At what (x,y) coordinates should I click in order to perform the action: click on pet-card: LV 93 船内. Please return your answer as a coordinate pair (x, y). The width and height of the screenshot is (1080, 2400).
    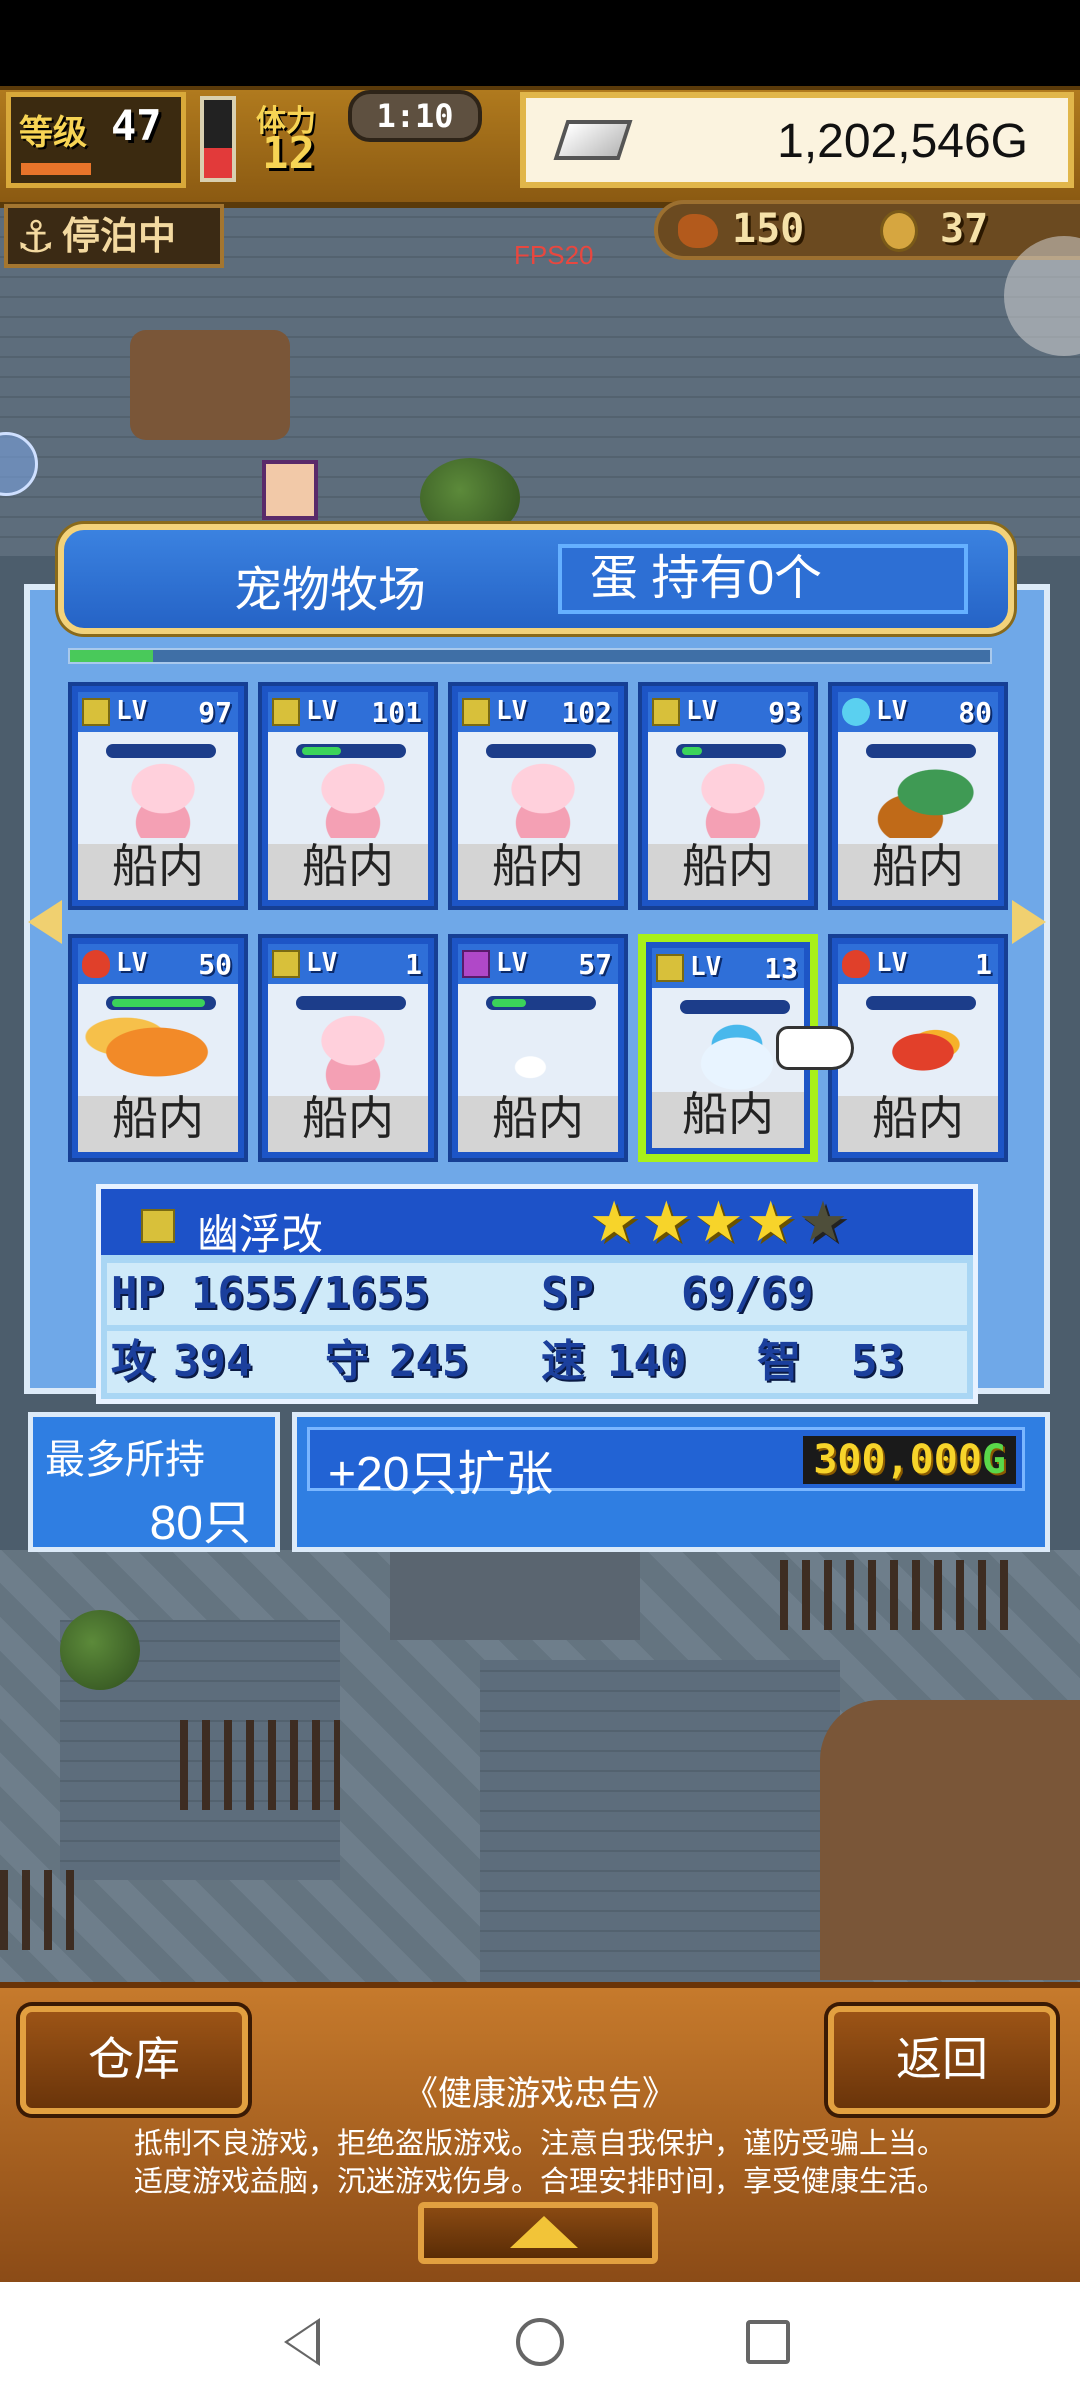
    Looking at the image, I should click on (728, 796).